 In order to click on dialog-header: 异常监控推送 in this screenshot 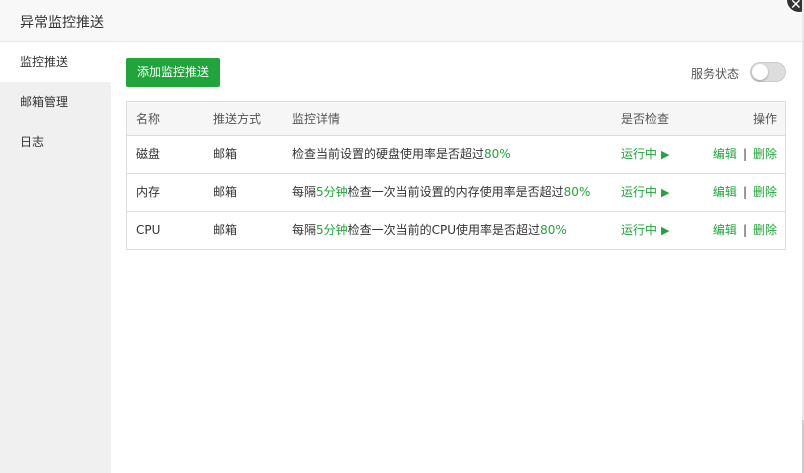, I will do `click(401, 21)`.